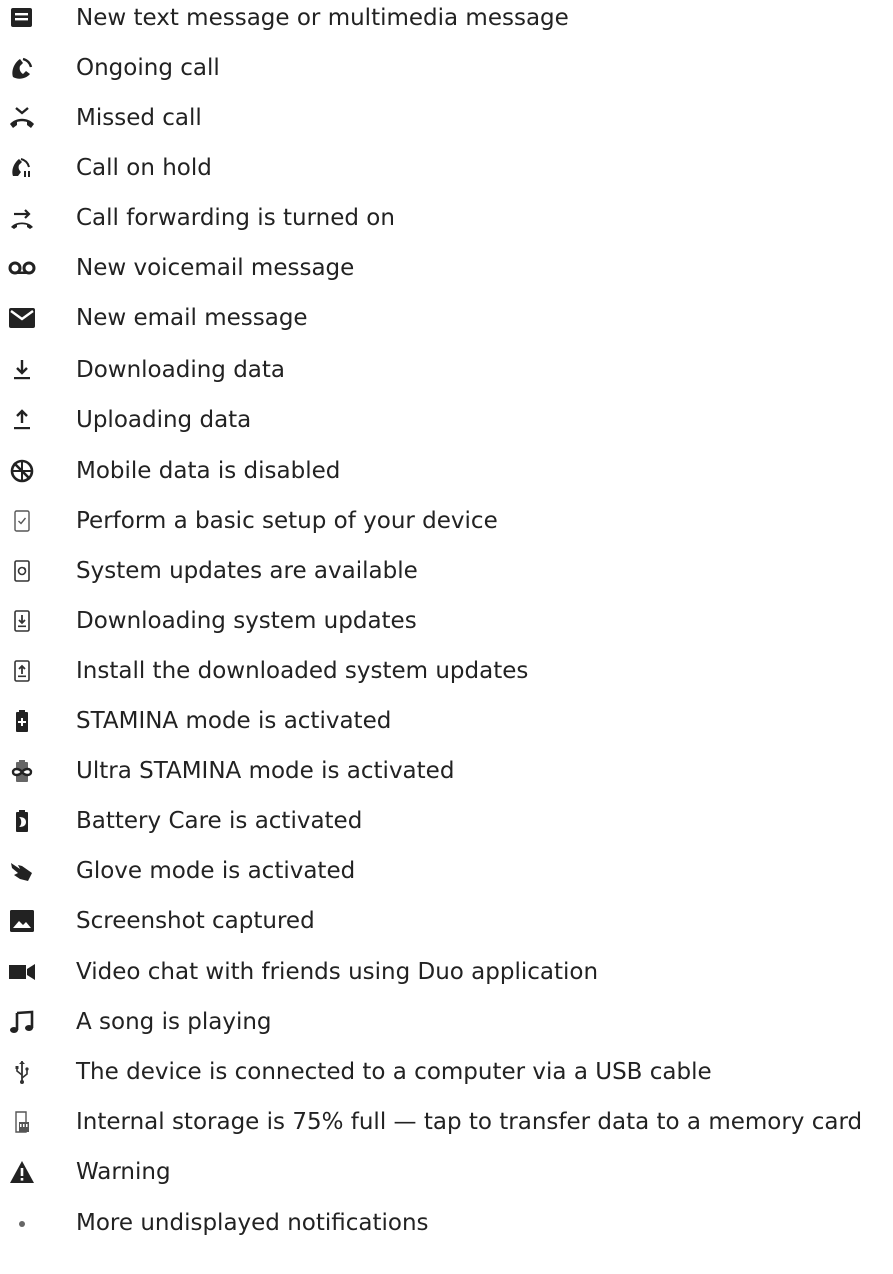 The height and width of the screenshot is (1274, 893). I want to click on list-item-label: New text message or multimedia message, so click(322, 18).